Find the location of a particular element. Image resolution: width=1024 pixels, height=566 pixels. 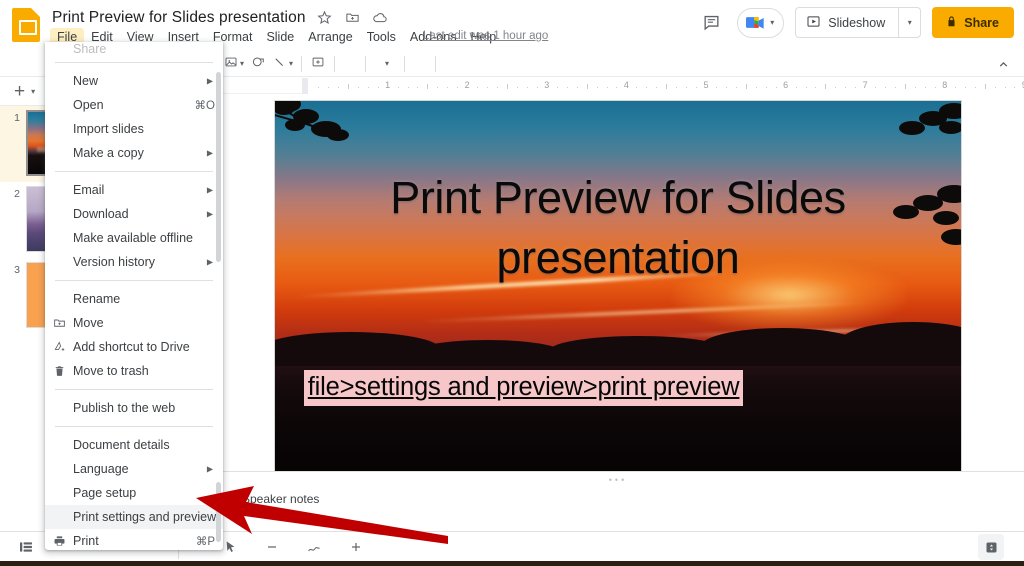

ruler-number: 8 is located at coordinates (945, 85).